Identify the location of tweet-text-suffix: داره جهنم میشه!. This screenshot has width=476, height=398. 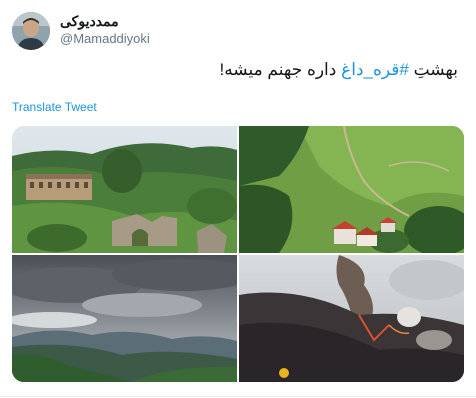
(280, 69).